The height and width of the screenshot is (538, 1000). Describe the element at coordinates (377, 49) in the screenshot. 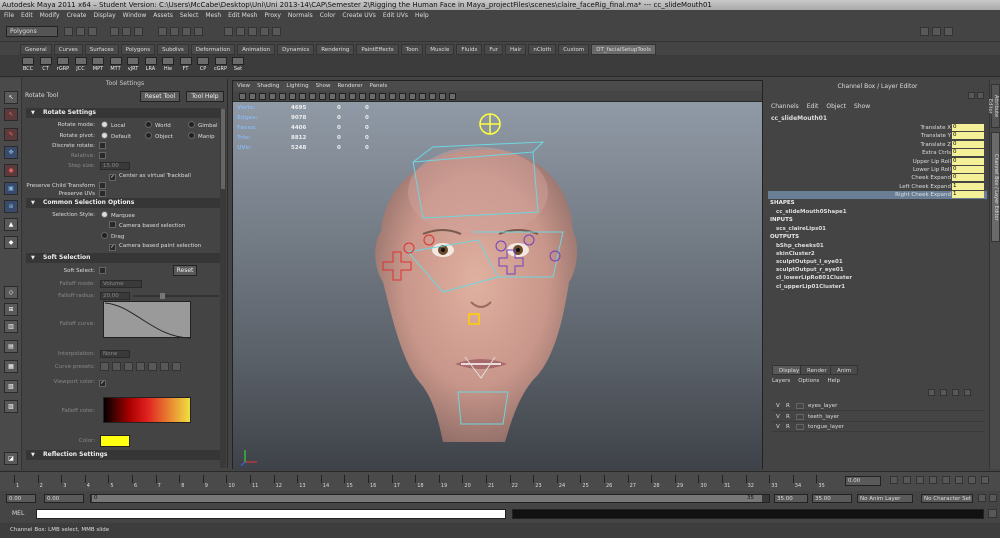

I see `shelf-tab-painteffects: PaintEffects` at that location.